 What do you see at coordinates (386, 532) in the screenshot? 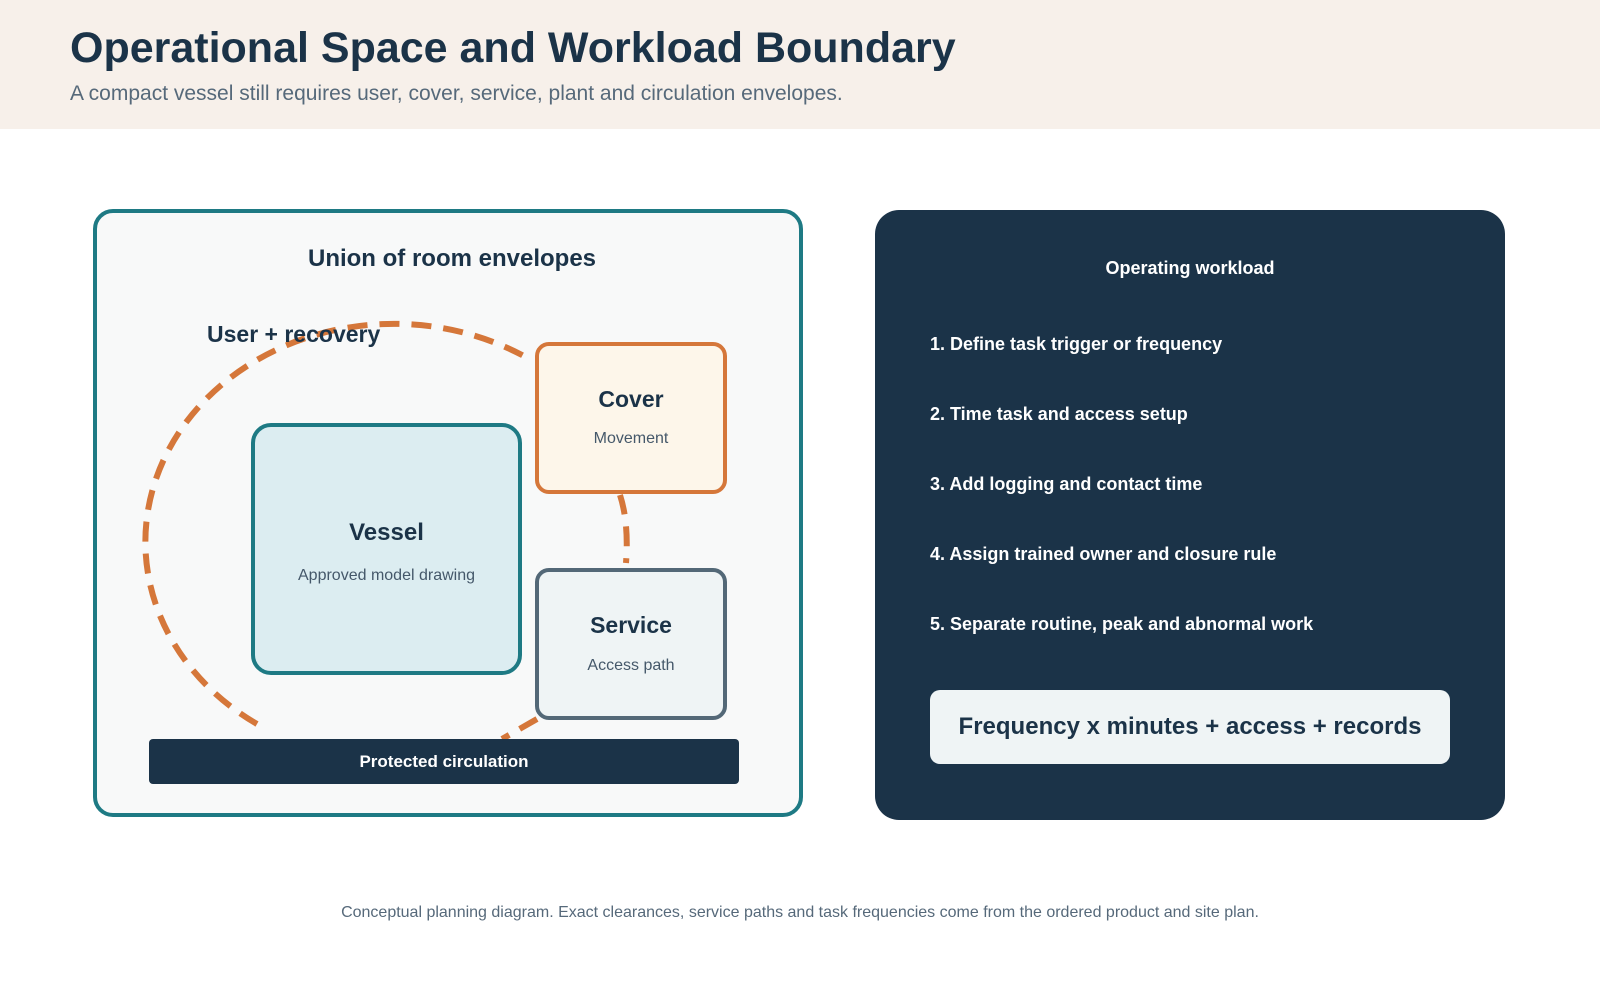
I see `vessel-title: Vessel` at bounding box center [386, 532].